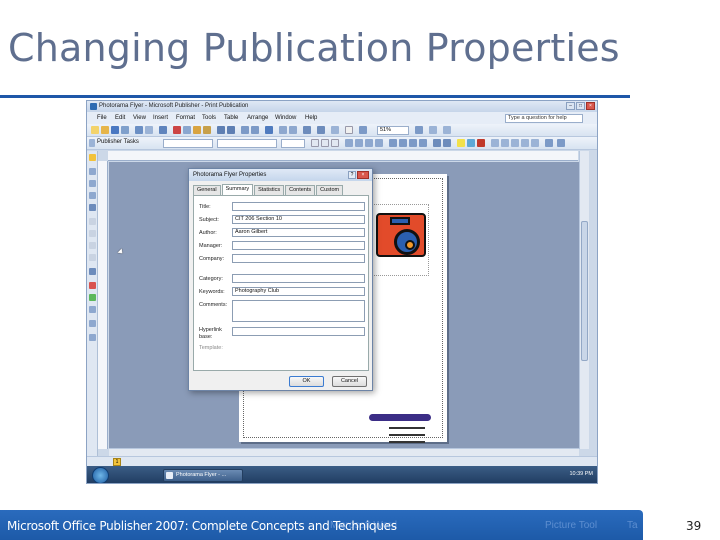  Describe the element at coordinates (197, 130) in the screenshot. I see `paste-icon` at that location.